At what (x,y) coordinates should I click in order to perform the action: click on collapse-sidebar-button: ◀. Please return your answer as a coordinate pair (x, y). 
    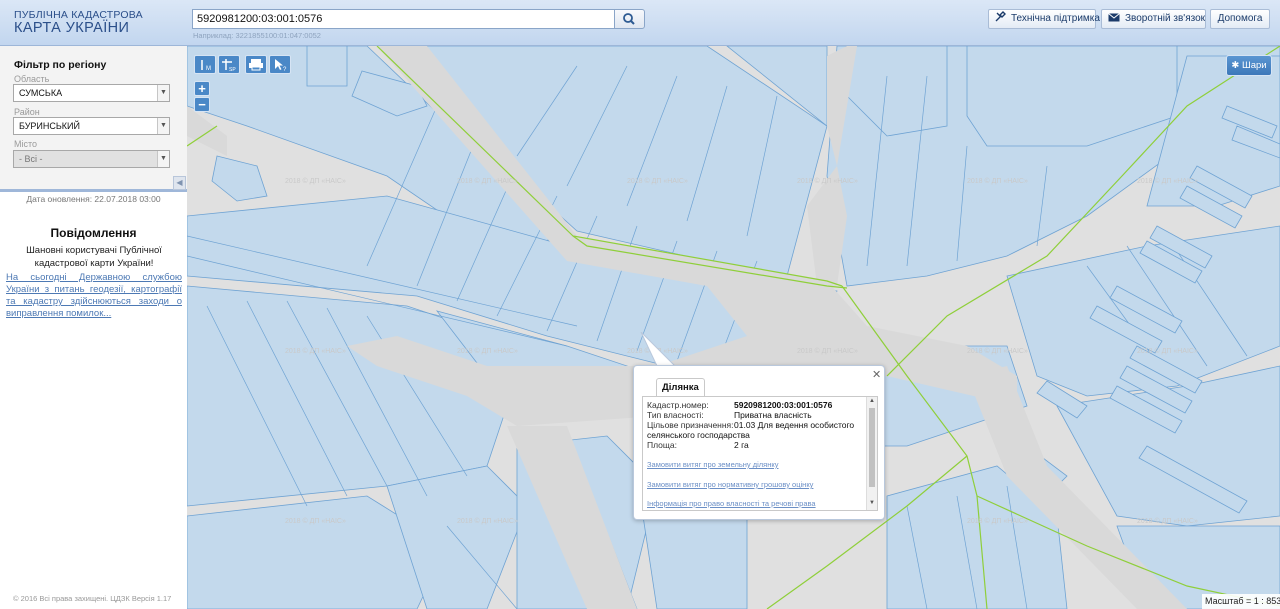
    Looking at the image, I should click on (179, 183).